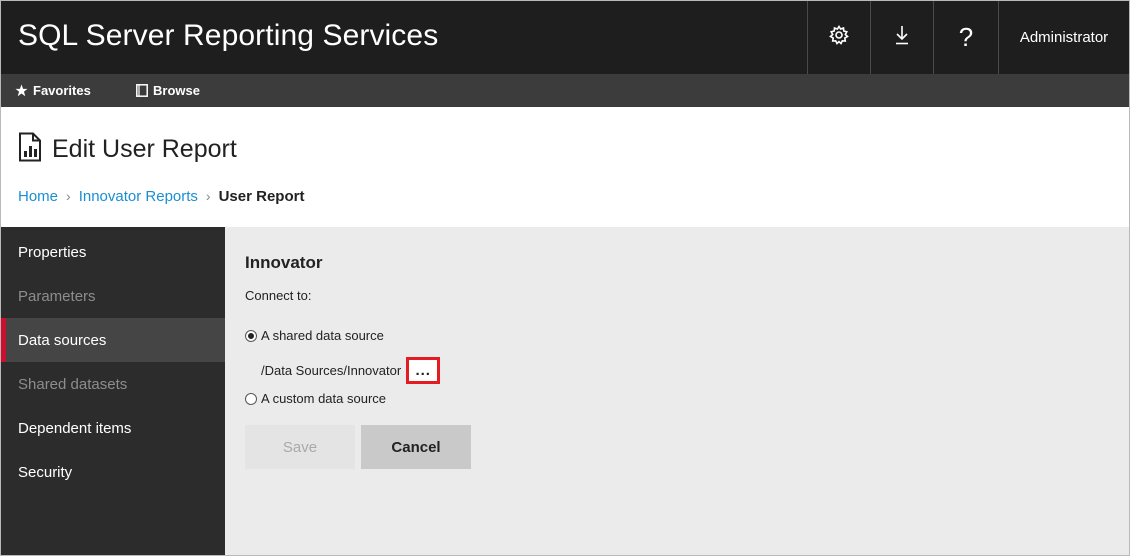 This screenshot has height=556, width=1130. What do you see at coordinates (322, 335) in the screenshot?
I see `shared-data-source-label: A shared data source` at bounding box center [322, 335].